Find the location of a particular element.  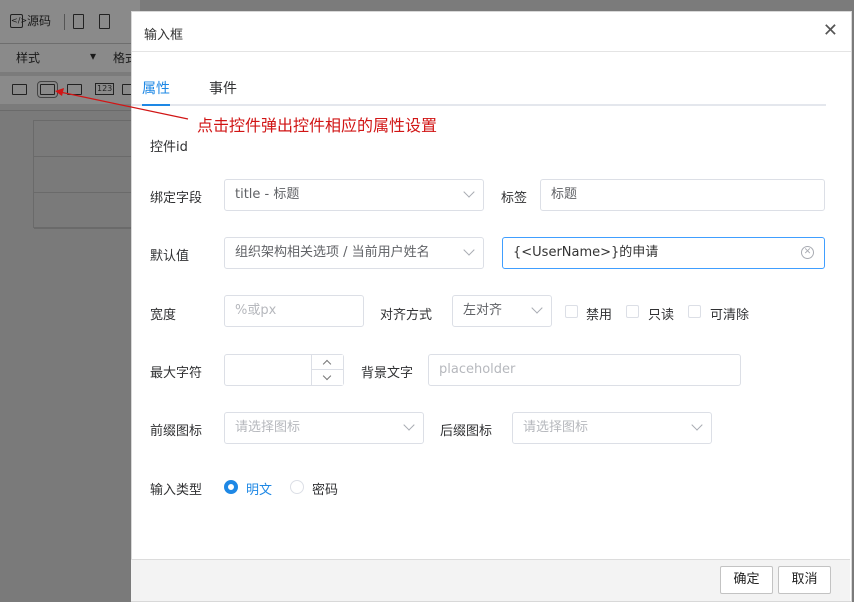

close-icon: ✕ is located at coordinates (830, 31).